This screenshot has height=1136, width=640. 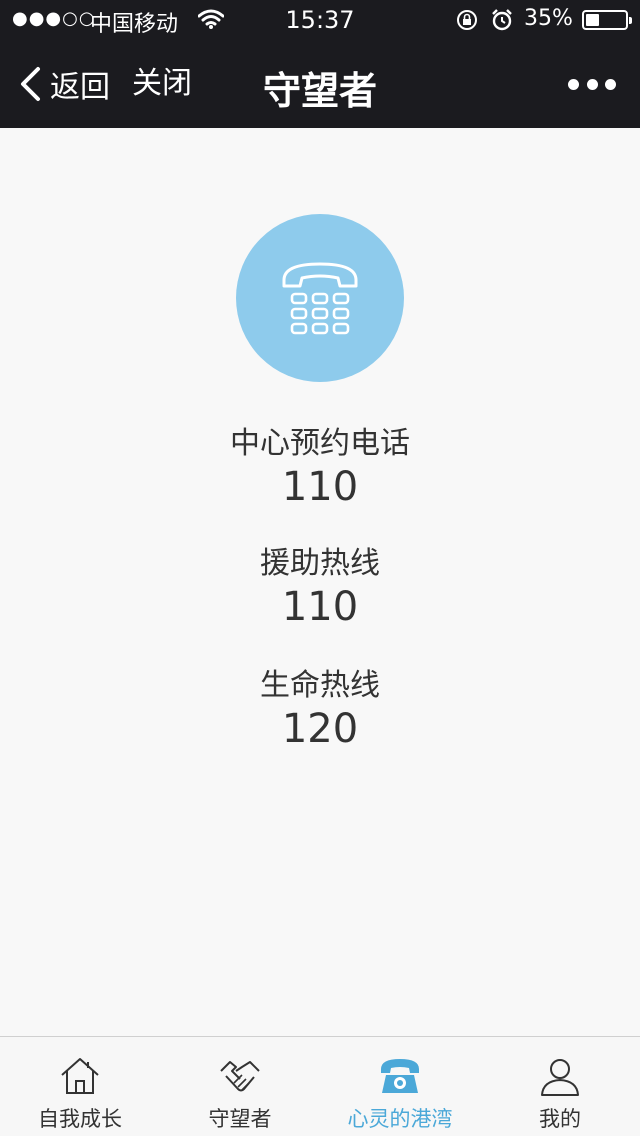 I want to click on bottom-tab-bar: 自我成长 守望者 心灵的港湾 我的, so click(x=320, y=1086).